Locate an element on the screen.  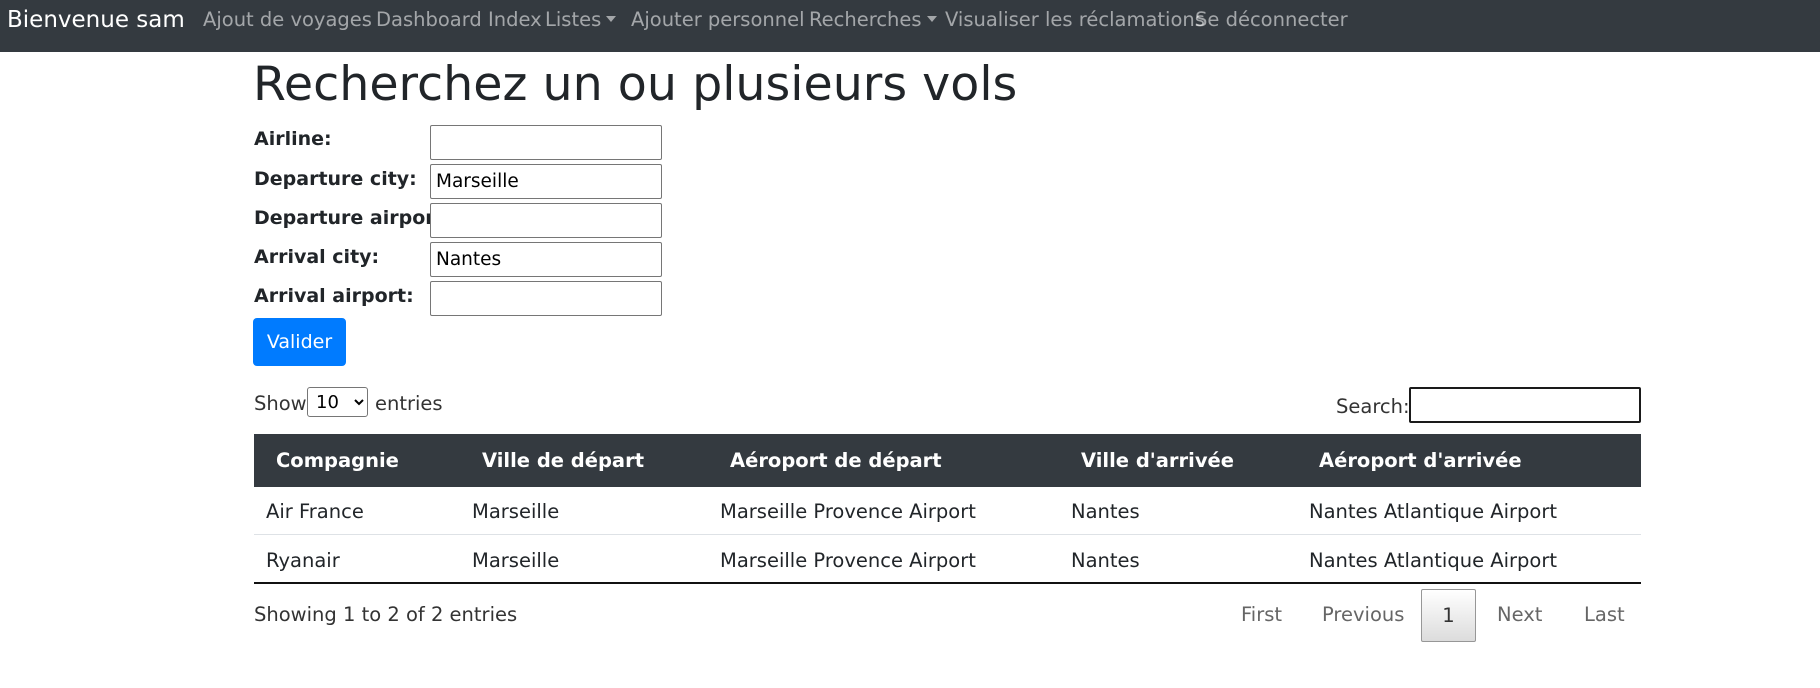
column-header-ville-depart: Ville de départ is located at coordinates (563, 461).